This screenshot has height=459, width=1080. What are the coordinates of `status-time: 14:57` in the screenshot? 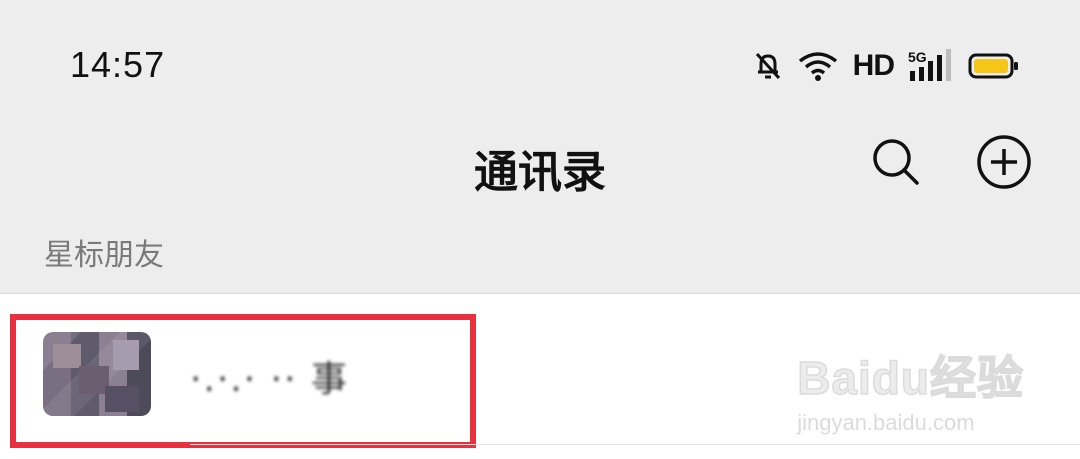 It's located at (118, 64).